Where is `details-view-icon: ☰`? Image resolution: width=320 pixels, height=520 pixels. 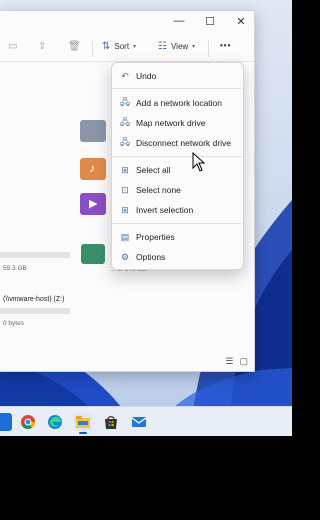 details-view-icon: ☰ is located at coordinates (229, 361).